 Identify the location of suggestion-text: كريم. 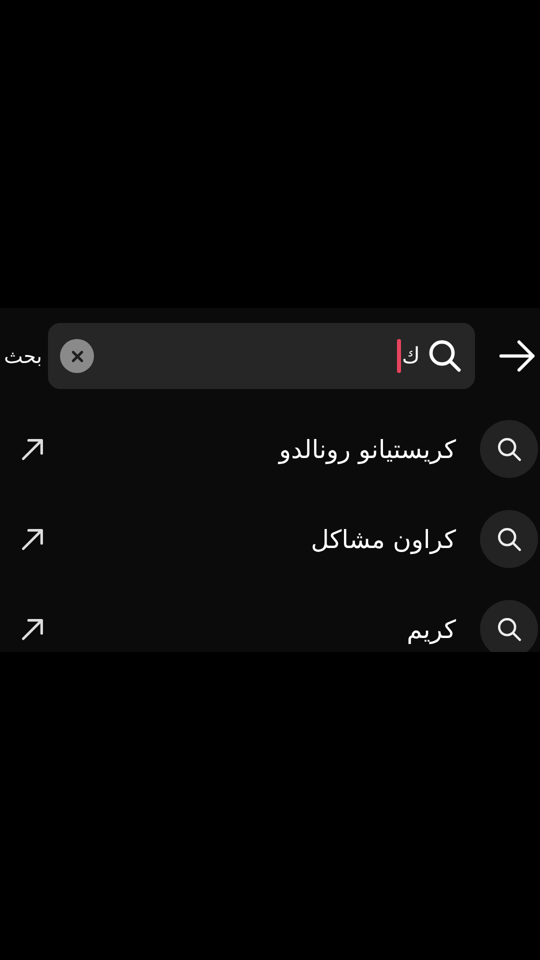
(431, 629).